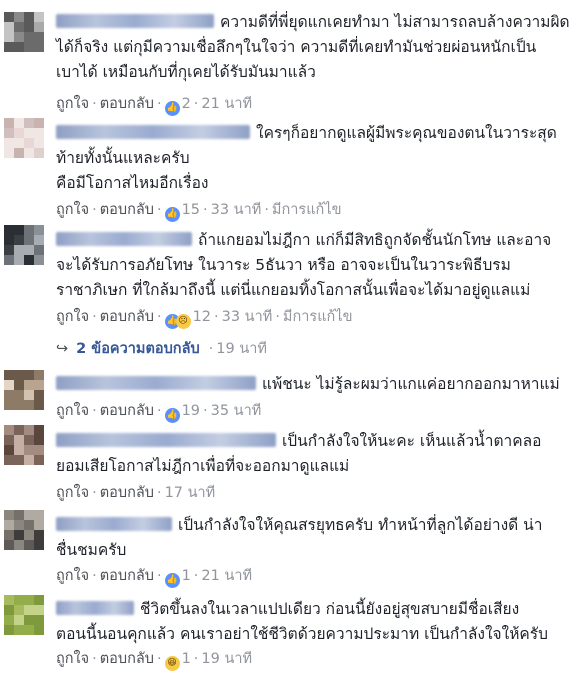  I want to click on reaction-count: 2, so click(186, 104).